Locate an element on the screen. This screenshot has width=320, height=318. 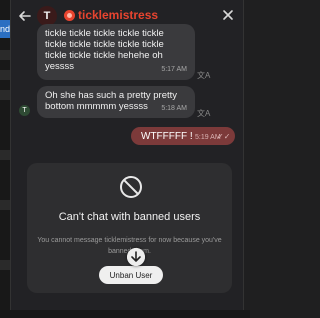
premium-badge-icon is located at coordinates (69, 15).